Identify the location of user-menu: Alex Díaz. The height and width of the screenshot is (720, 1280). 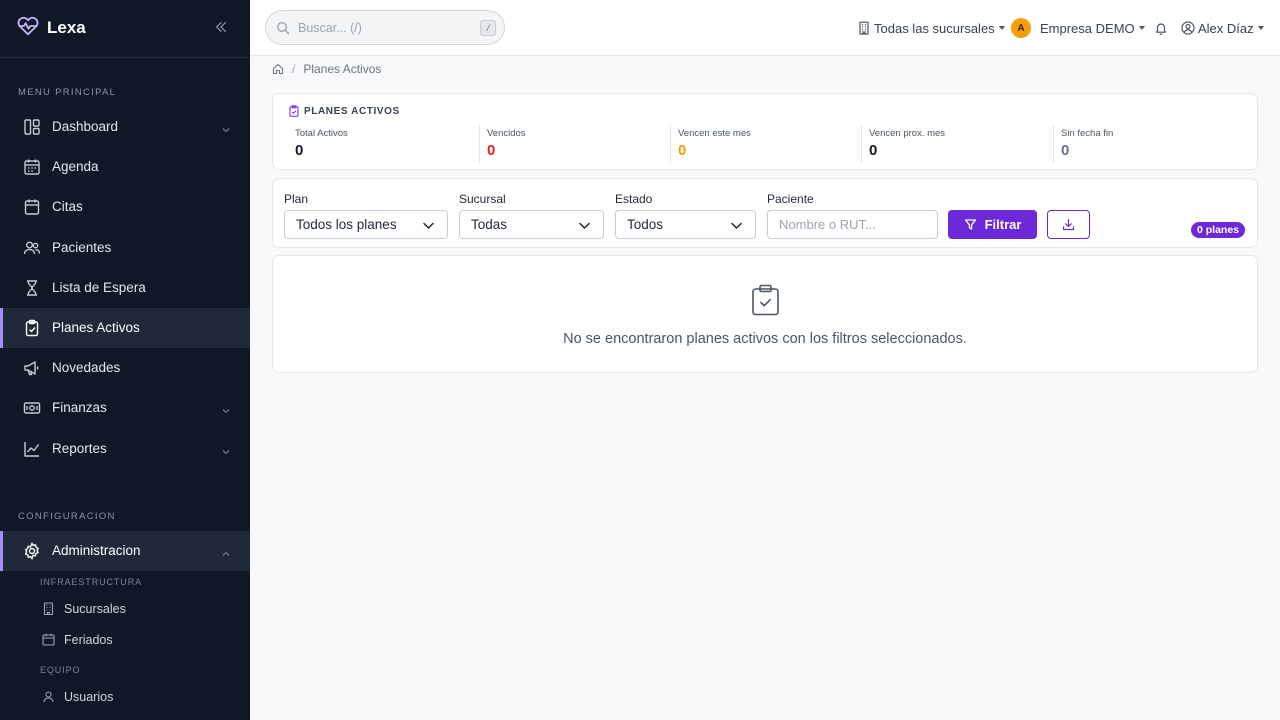
(1222, 28).